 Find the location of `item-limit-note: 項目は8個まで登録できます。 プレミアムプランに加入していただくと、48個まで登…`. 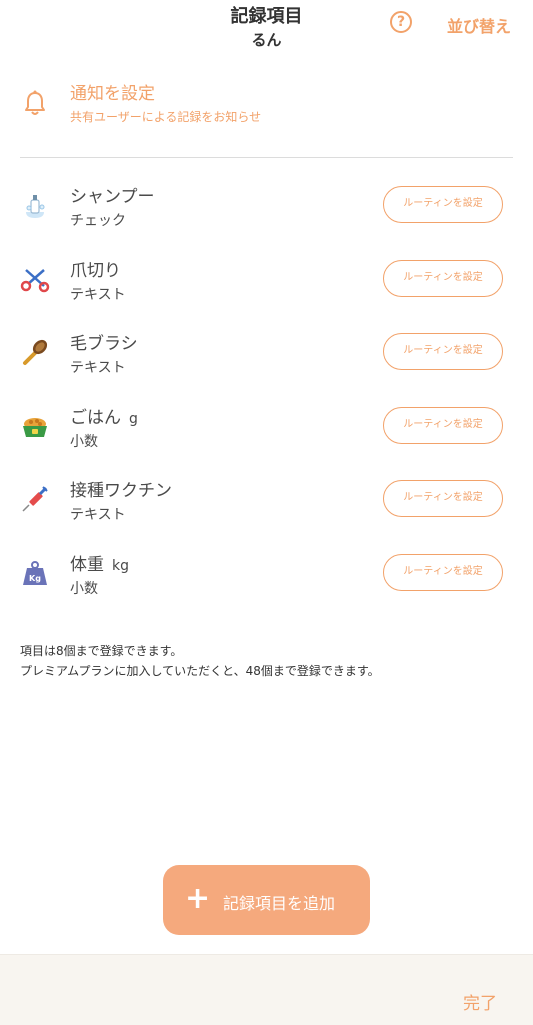

item-limit-note: 項目は8個まで登録できます。 プレミアムプランに加入していただくと、48個まで登… is located at coordinates (200, 661).